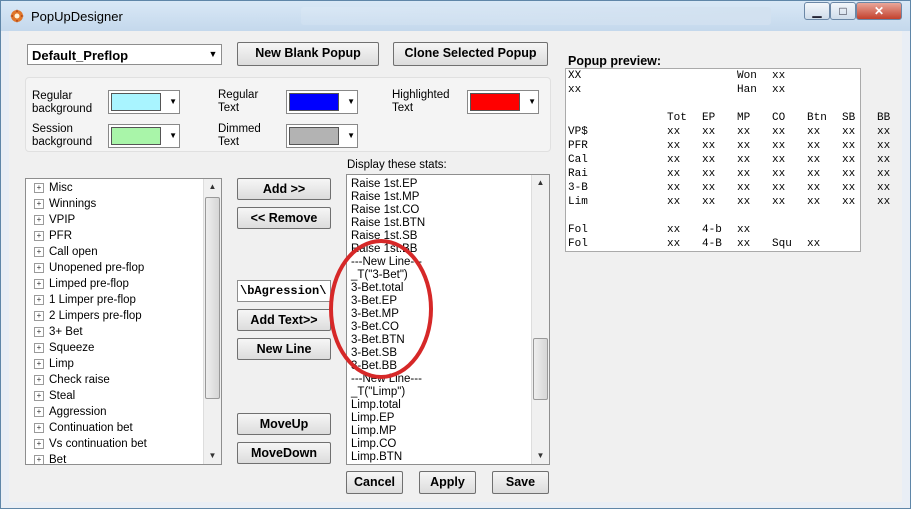  What do you see at coordinates (817, 11) in the screenshot?
I see `minimize-button: ▁` at bounding box center [817, 11].